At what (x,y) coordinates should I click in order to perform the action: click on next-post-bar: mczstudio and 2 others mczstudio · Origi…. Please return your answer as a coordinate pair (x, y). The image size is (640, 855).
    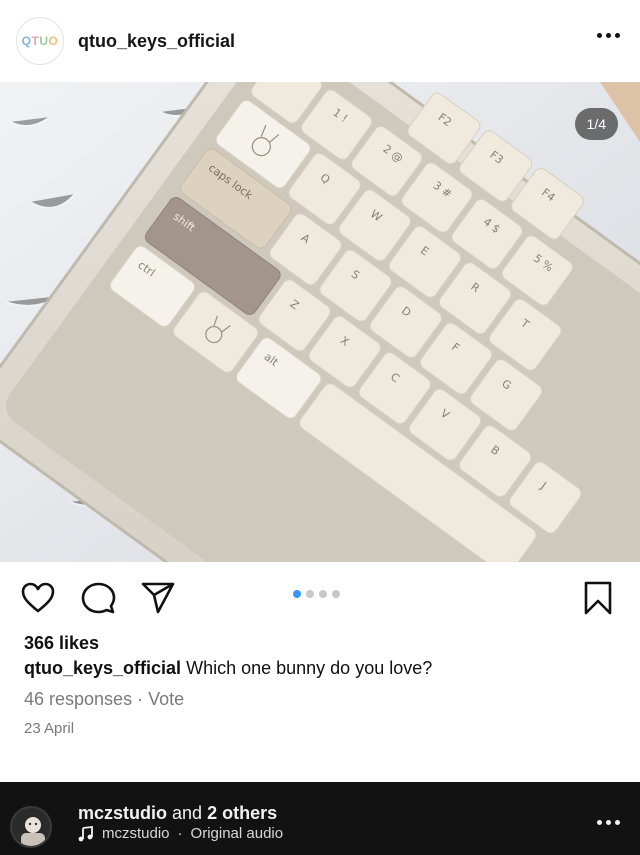
    Looking at the image, I should click on (320, 818).